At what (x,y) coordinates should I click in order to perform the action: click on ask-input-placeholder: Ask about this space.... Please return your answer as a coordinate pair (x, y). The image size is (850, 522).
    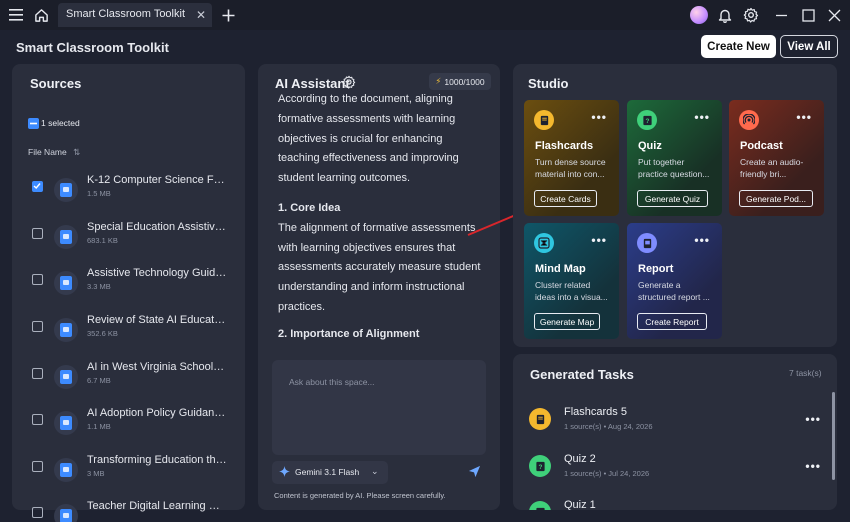
    Looking at the image, I should click on (332, 382).